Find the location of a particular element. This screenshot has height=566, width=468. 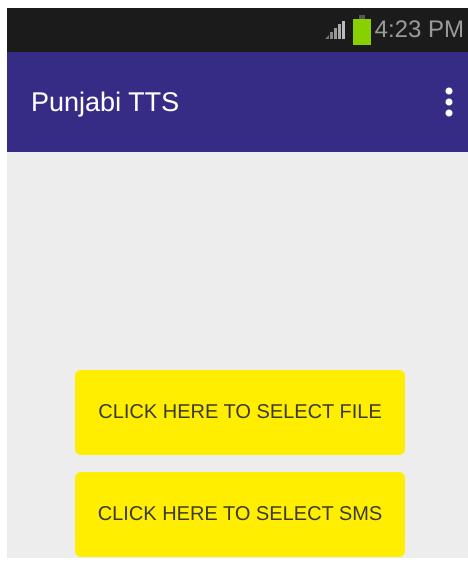

app-title: Punjabi TTS is located at coordinates (105, 102).